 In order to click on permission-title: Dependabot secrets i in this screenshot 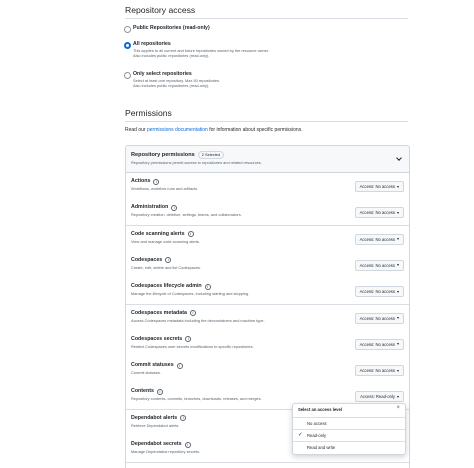, I will do `click(161, 444)`.